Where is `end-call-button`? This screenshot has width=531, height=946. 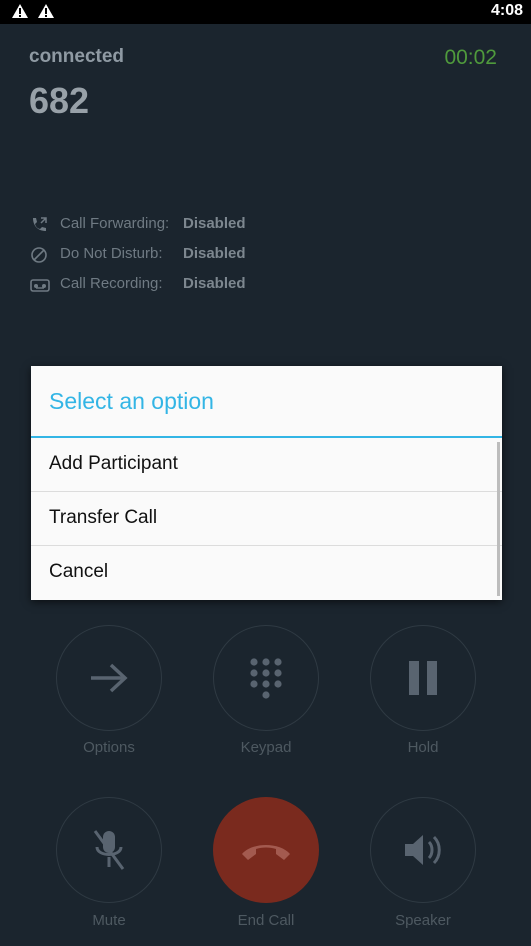
end-call-button is located at coordinates (266, 850).